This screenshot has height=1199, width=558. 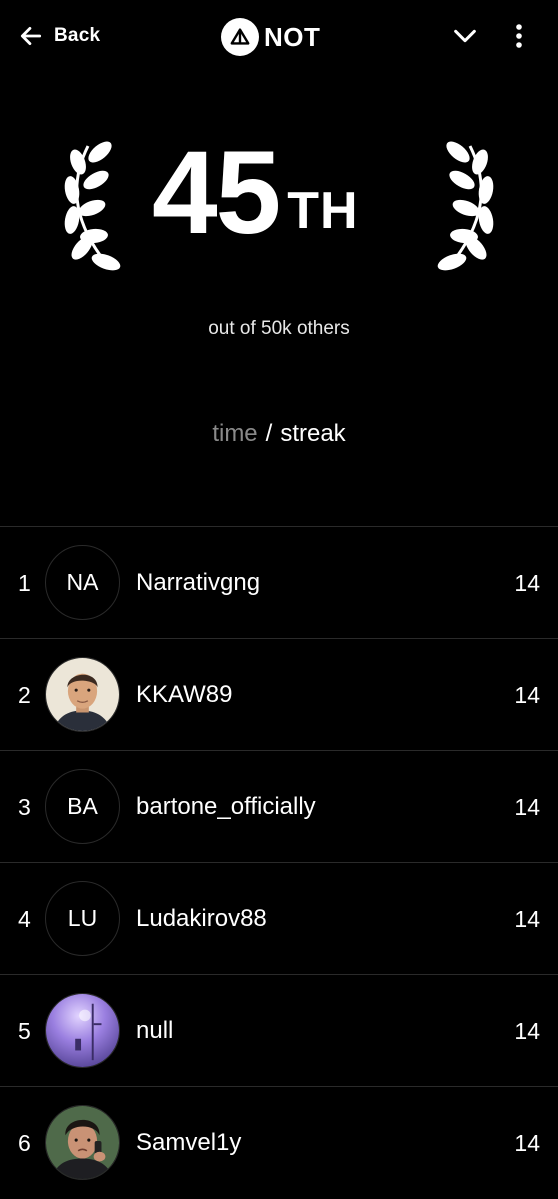 What do you see at coordinates (465, 36) in the screenshot?
I see `chevron-down-icon` at bounding box center [465, 36].